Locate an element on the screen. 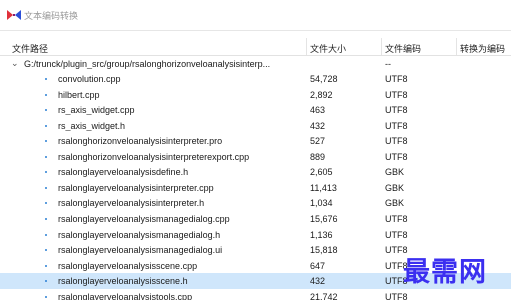  file-name: convolution.cpp is located at coordinates (89, 79).